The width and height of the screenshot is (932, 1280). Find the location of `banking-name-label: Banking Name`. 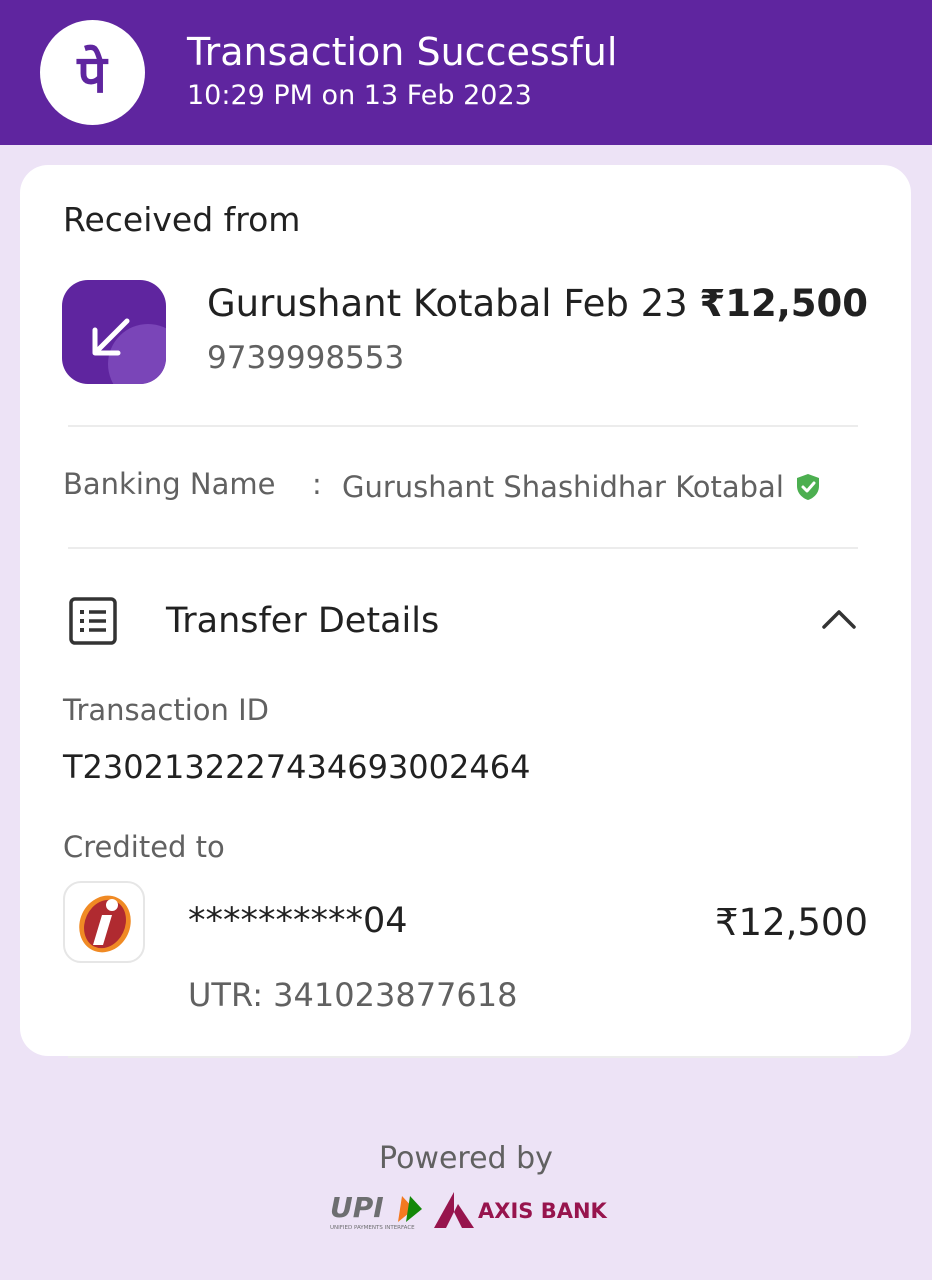

banking-name-label: Banking Name is located at coordinates (169, 484).